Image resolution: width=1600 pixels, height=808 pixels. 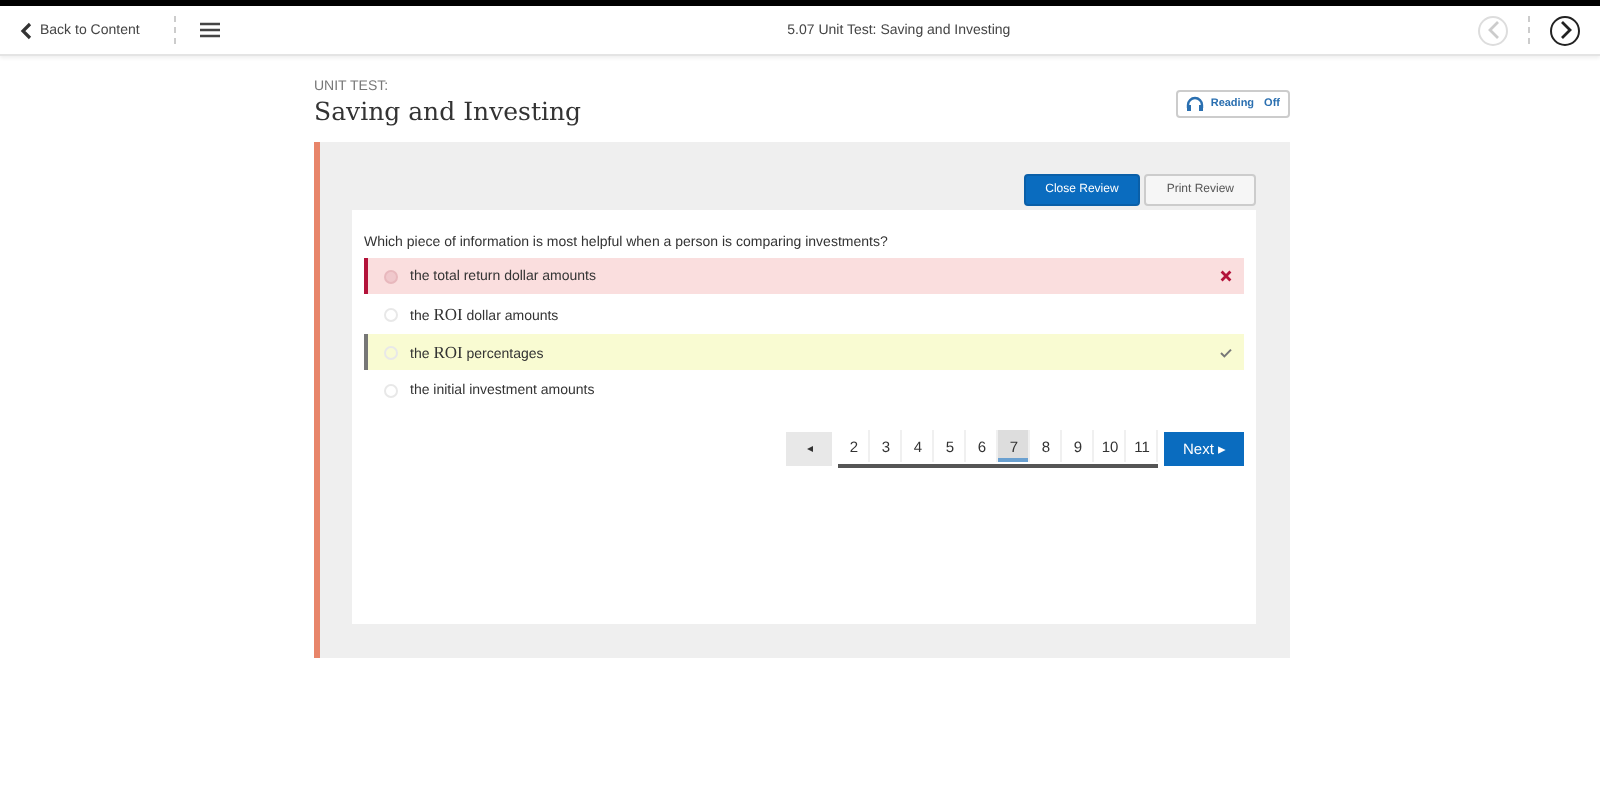 I want to click on cross-icon, so click(x=1226, y=276).